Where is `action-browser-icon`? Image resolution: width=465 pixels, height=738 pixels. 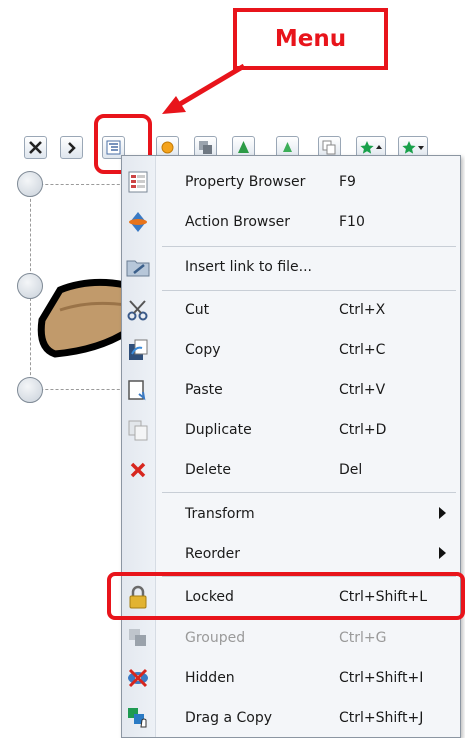 action-browser-icon is located at coordinates (138, 222).